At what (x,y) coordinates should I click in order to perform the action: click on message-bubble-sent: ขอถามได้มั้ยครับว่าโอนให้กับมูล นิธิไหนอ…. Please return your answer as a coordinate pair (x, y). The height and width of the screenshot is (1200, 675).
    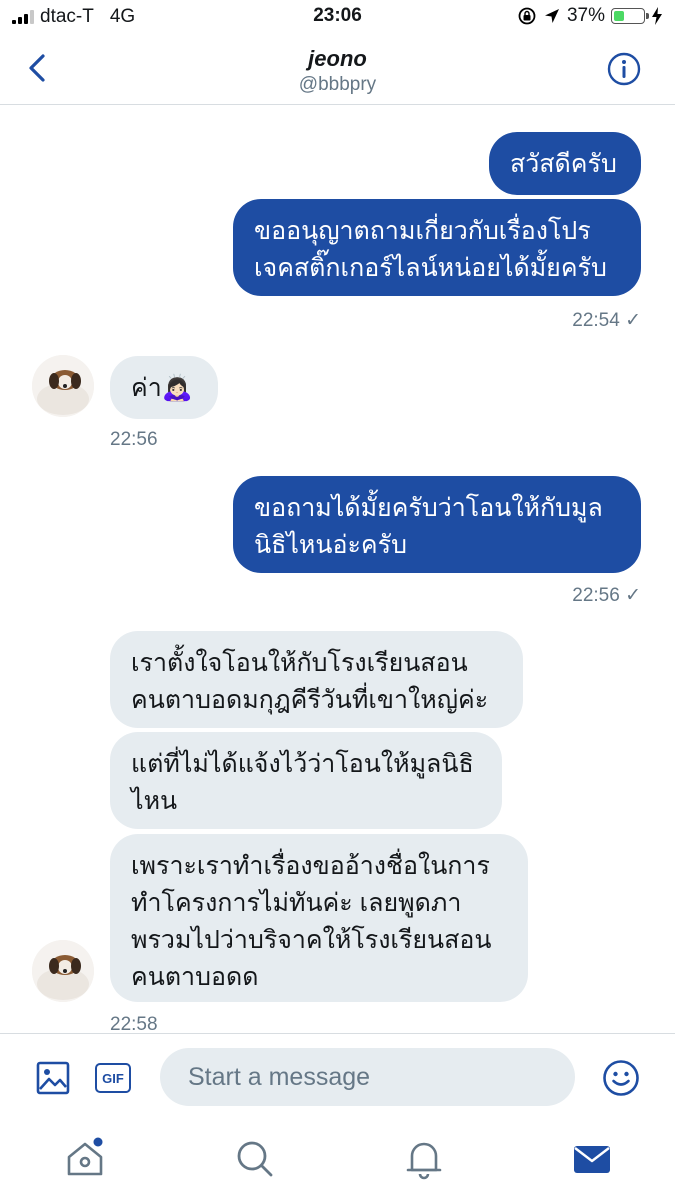
    Looking at the image, I should click on (437, 524).